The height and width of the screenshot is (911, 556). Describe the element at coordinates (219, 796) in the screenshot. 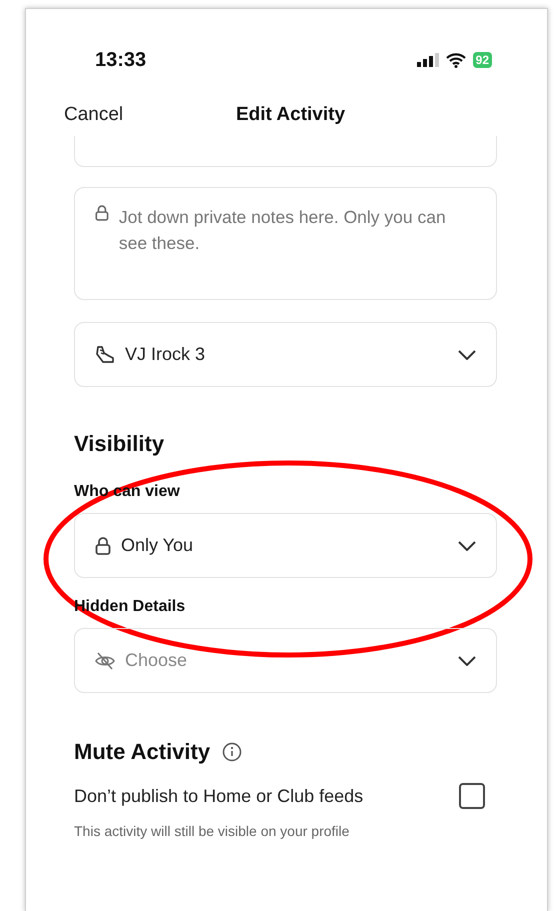

I see `option-label: Don’t publish to Home or Club feeds` at that location.